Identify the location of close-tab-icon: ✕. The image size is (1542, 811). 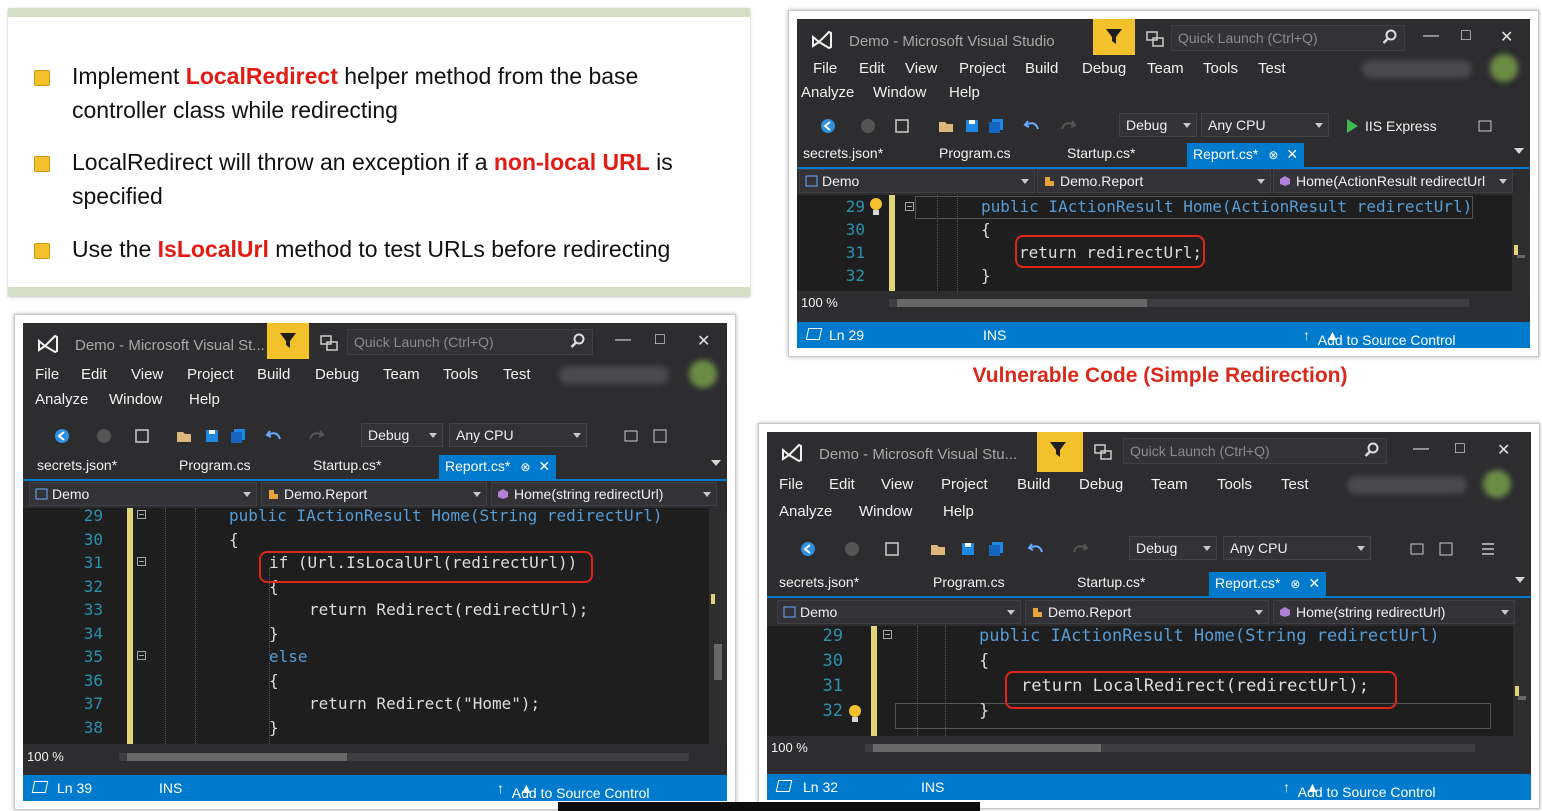
(544, 466).